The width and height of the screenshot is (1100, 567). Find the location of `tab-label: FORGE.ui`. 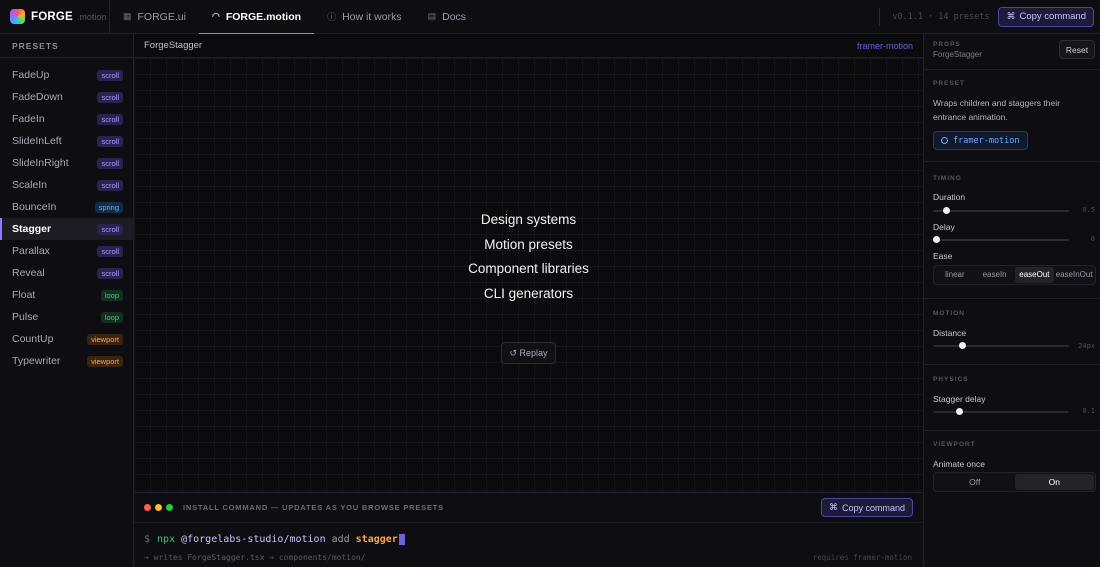

tab-label: FORGE.ui is located at coordinates (161, 16).